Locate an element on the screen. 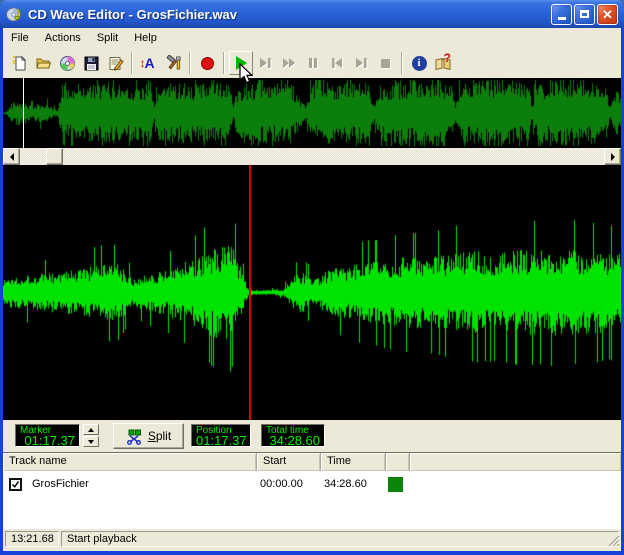 This screenshot has width=624, height=555. new-file-button is located at coordinates (19, 63).